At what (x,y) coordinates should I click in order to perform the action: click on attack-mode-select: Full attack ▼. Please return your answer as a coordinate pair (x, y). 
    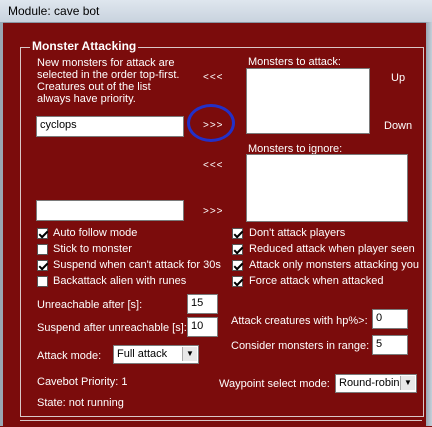
    Looking at the image, I should click on (156, 354).